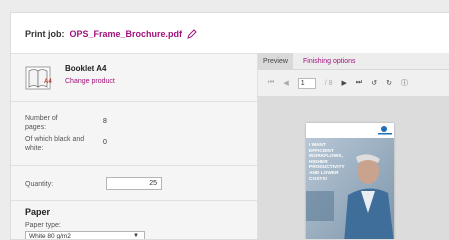 The width and height of the screenshot is (449, 240). Describe the element at coordinates (285, 83) in the screenshot. I see `prev-page-icon: ◀` at that location.